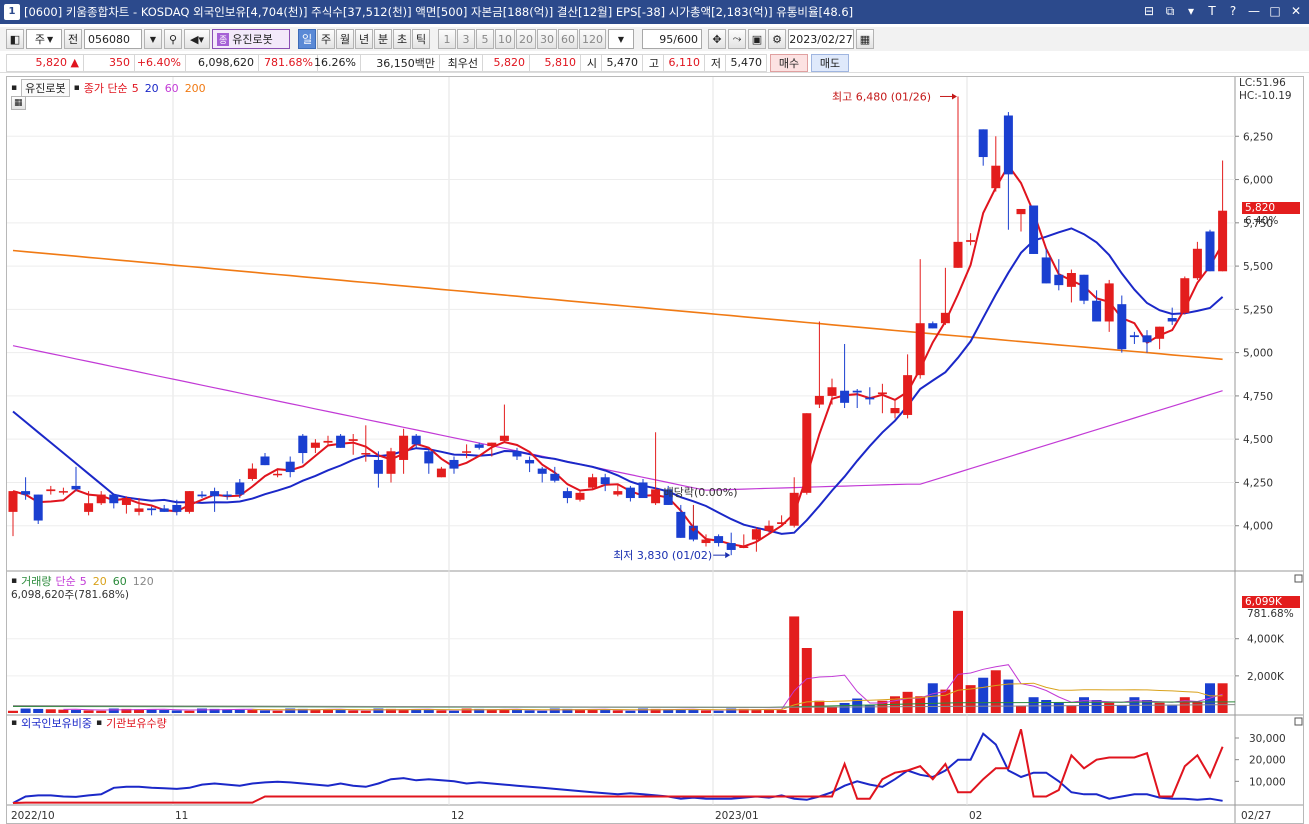 The image size is (1309, 824). I want to click on prev-button: 전, so click(73, 39).